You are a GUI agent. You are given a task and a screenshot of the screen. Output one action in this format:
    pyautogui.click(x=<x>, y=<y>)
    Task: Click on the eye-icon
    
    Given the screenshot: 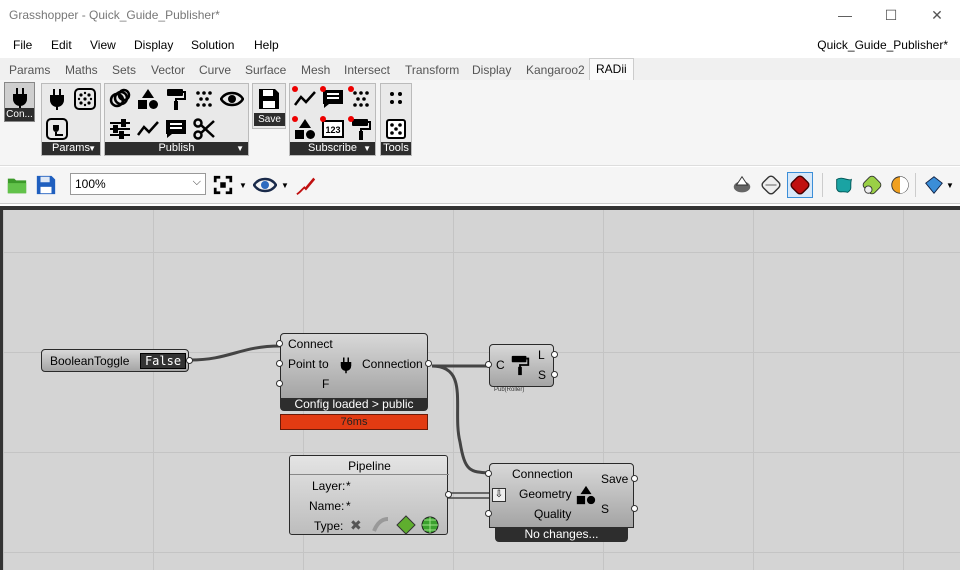 What is the action you would take?
    pyautogui.click(x=232, y=99)
    